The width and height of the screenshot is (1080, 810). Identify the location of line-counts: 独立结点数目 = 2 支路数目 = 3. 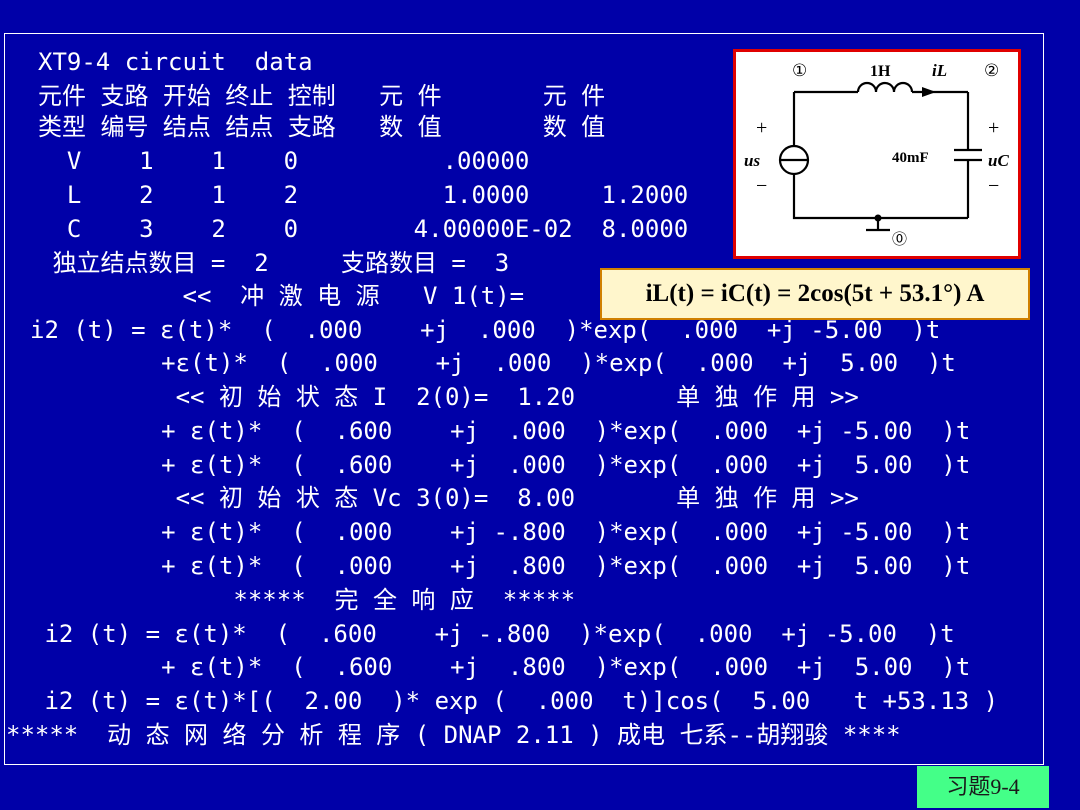
(274, 263).